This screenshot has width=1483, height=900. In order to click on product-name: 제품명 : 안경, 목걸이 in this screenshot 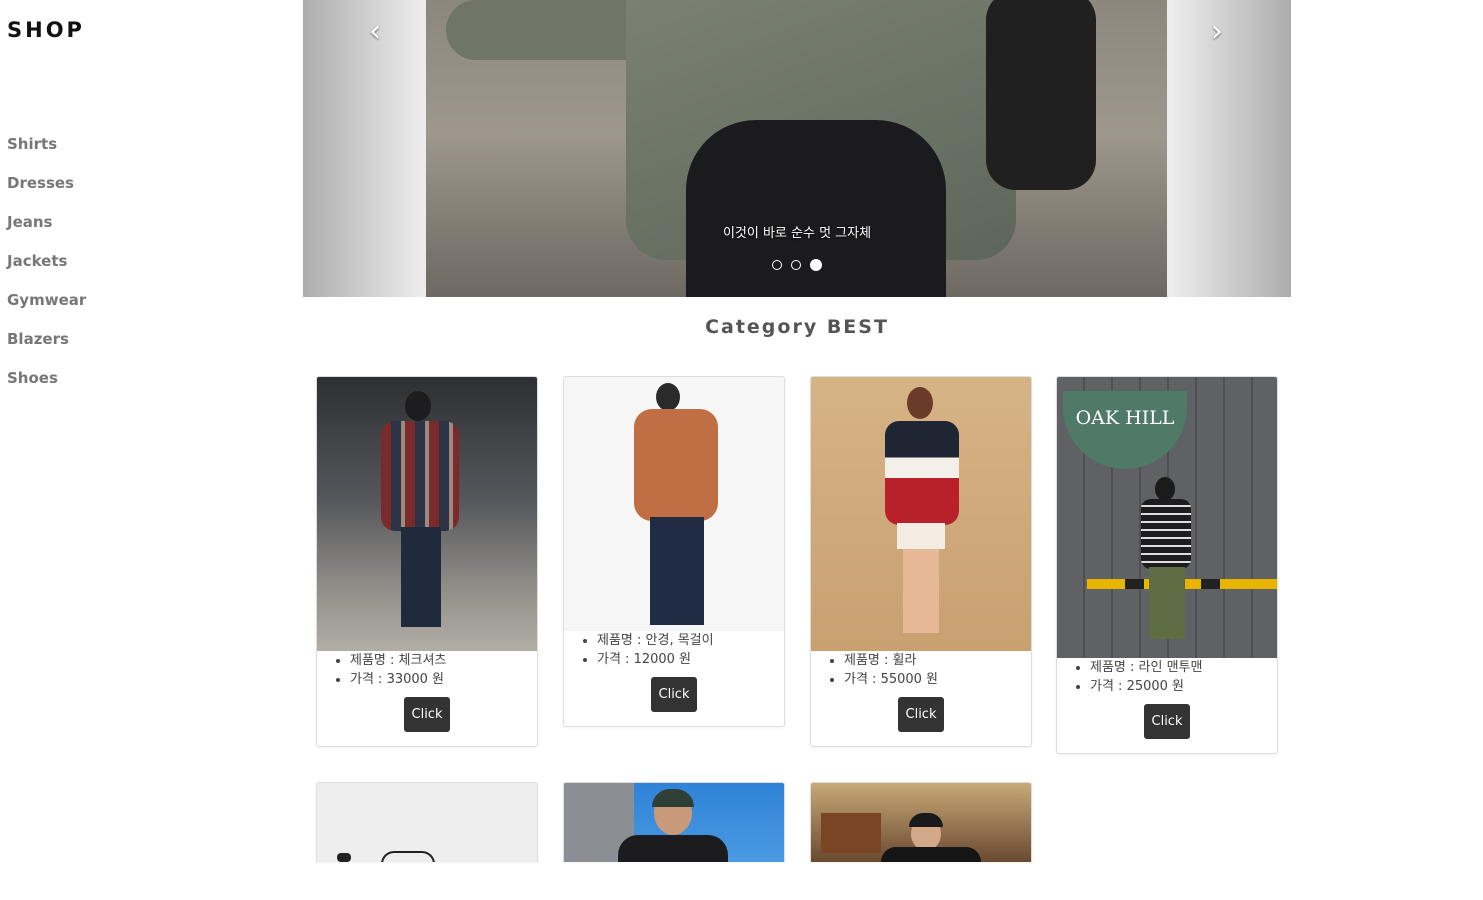, I will do `click(690, 640)`.